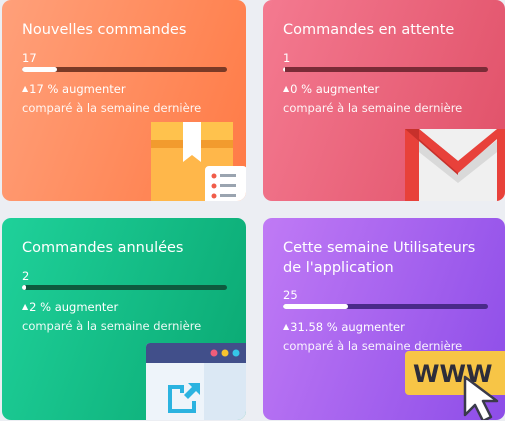 This screenshot has height=421, width=505. I want to click on change-value: 17 % augmenter, so click(77, 89).